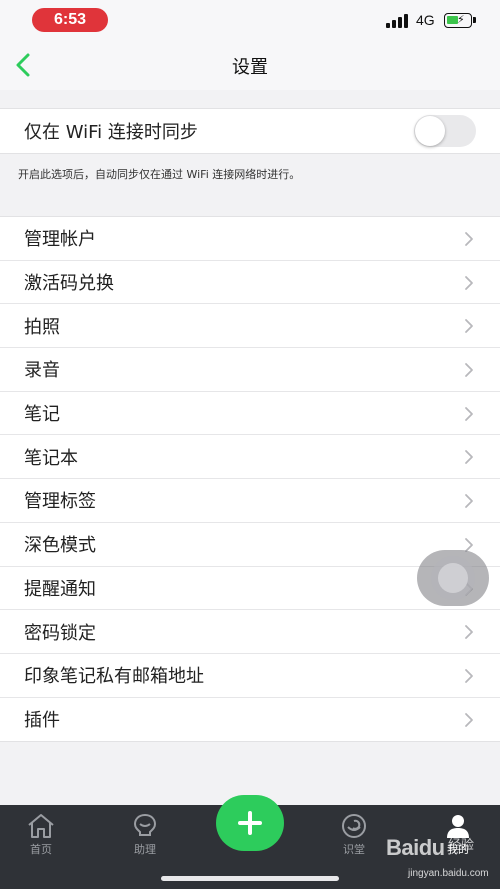  I want to click on settings-row-label: 笔记, so click(42, 415).